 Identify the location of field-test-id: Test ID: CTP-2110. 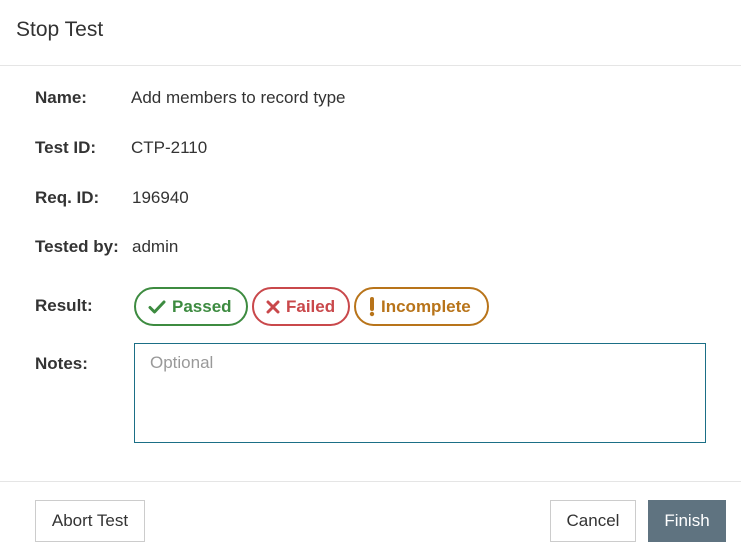
(121, 148).